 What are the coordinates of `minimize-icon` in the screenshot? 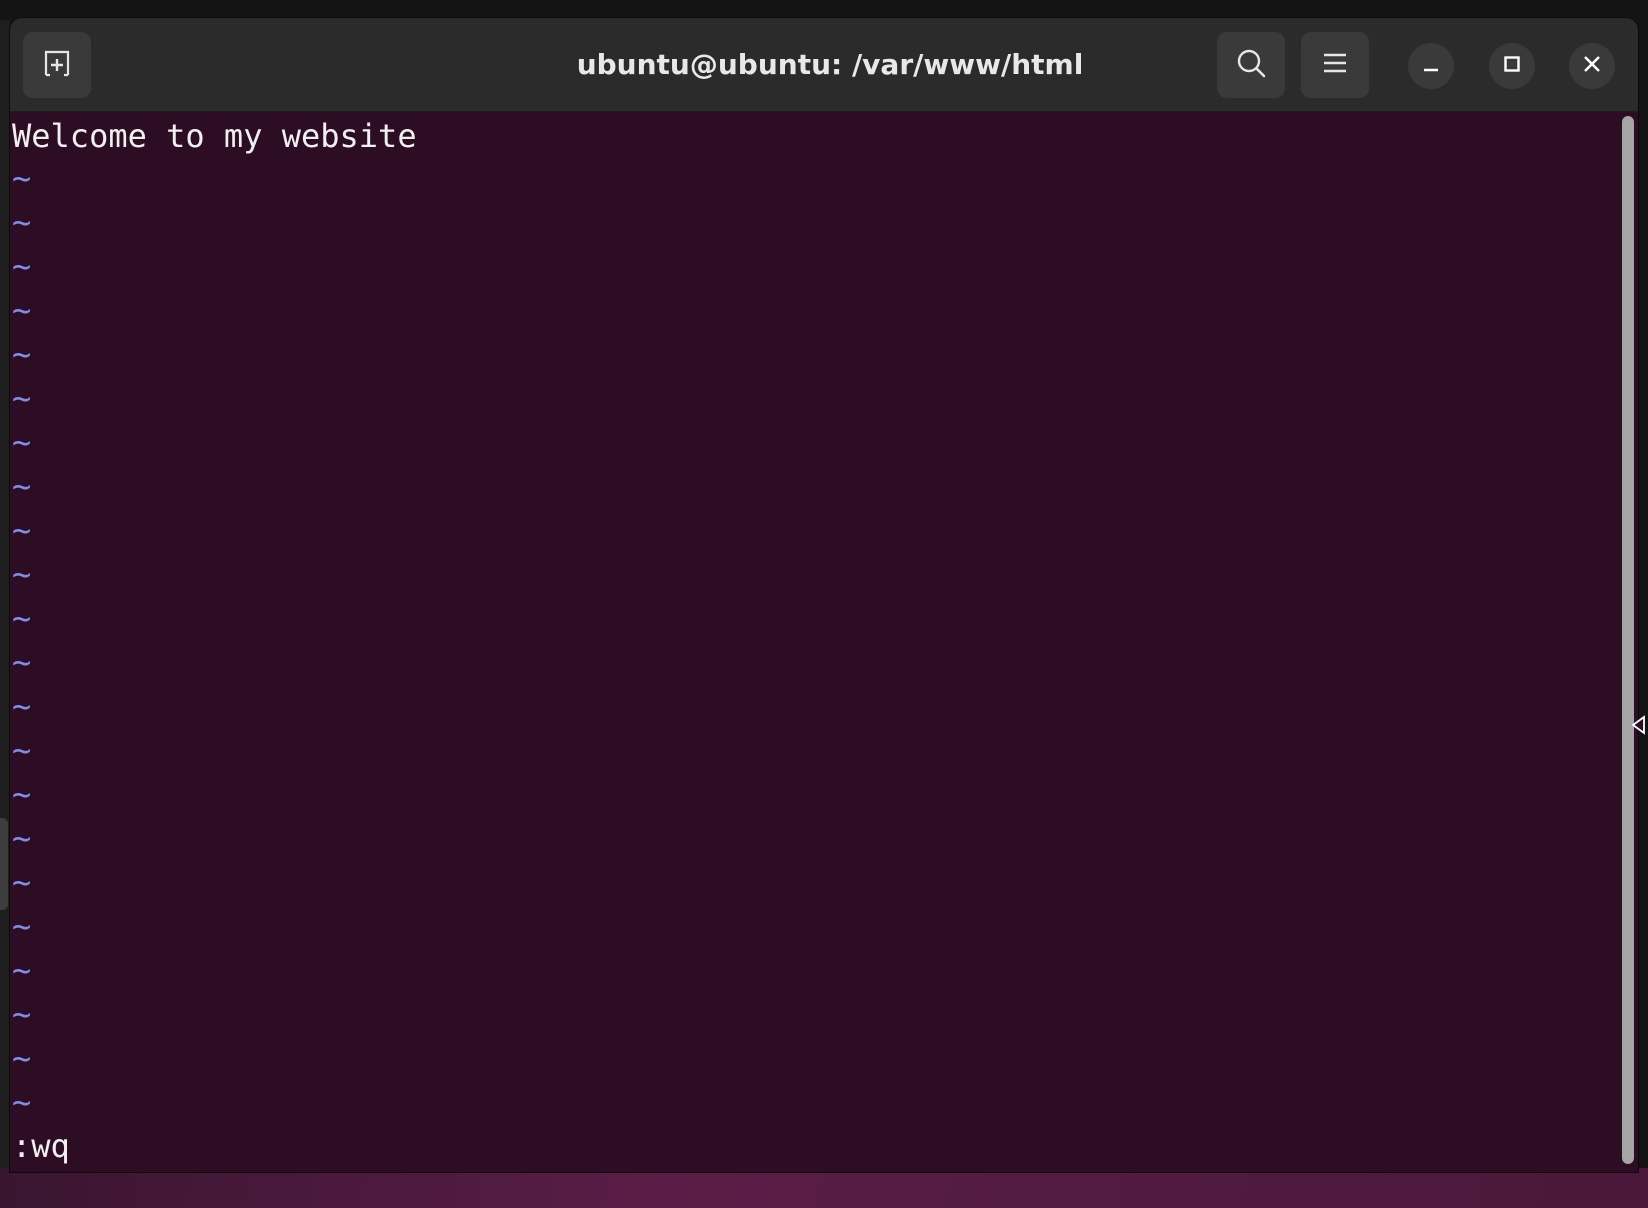 It's located at (1431, 66).